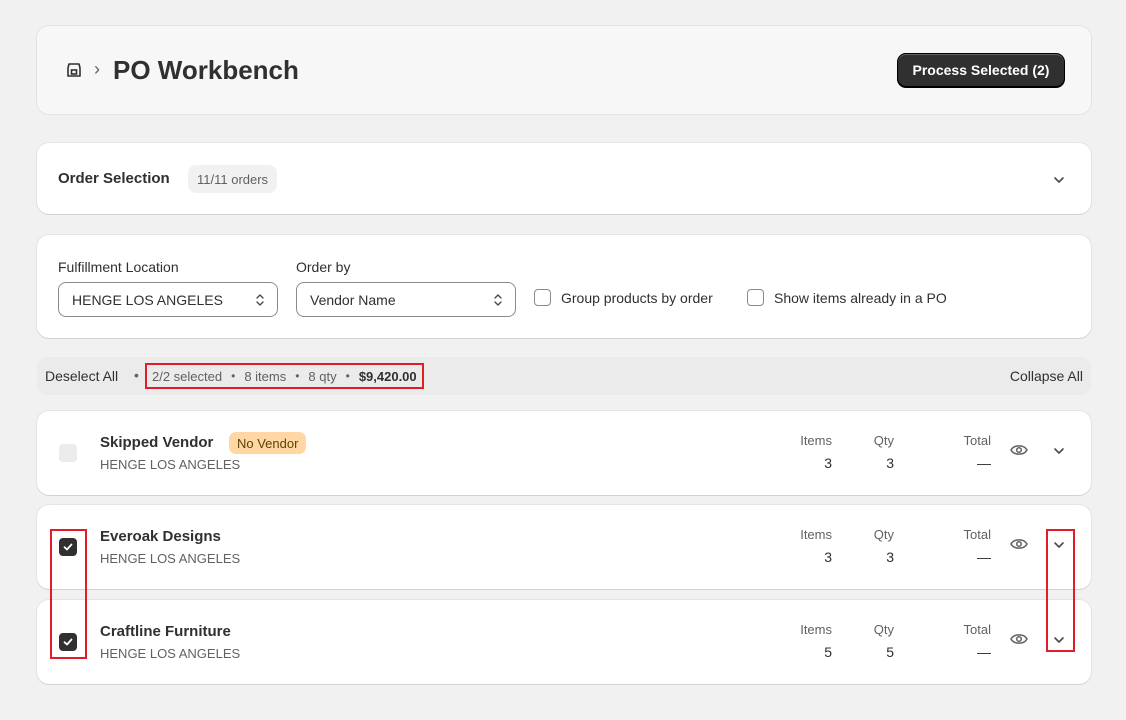 This screenshot has width=1126, height=720. What do you see at coordinates (147, 299) in the screenshot?
I see `fulfillment-location-value: HENGE LOS ANGELES` at bounding box center [147, 299].